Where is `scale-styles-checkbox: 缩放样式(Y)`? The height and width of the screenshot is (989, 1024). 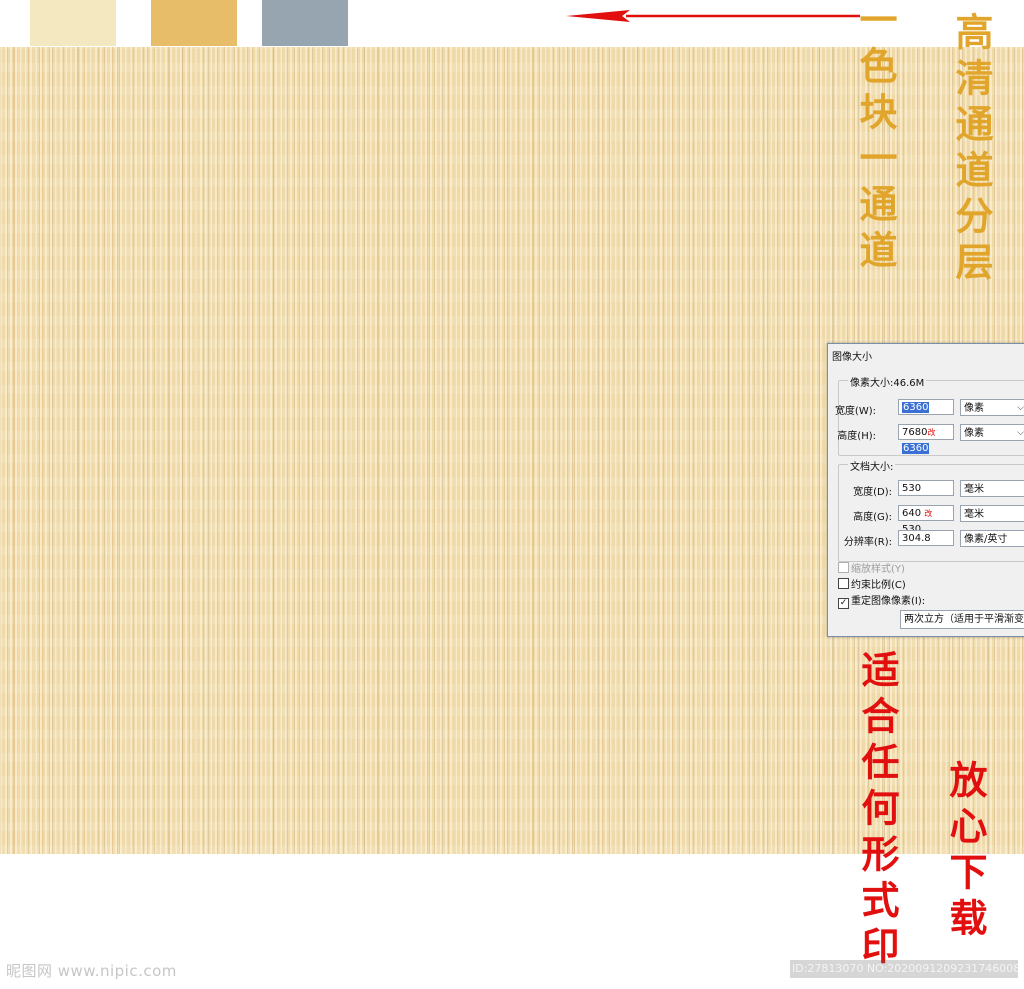
scale-styles-checkbox: 缩放样式(Y) is located at coordinates (871, 567).